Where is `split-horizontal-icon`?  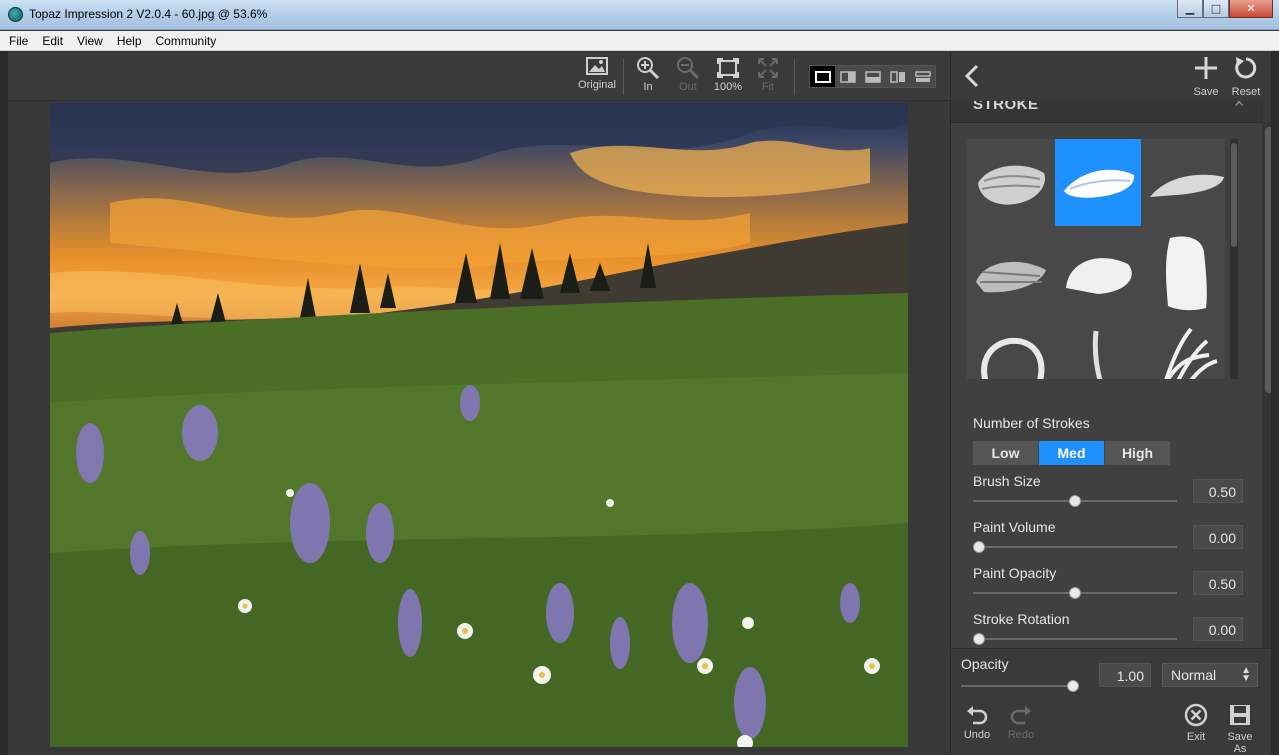 split-horizontal-icon is located at coordinates (872, 76).